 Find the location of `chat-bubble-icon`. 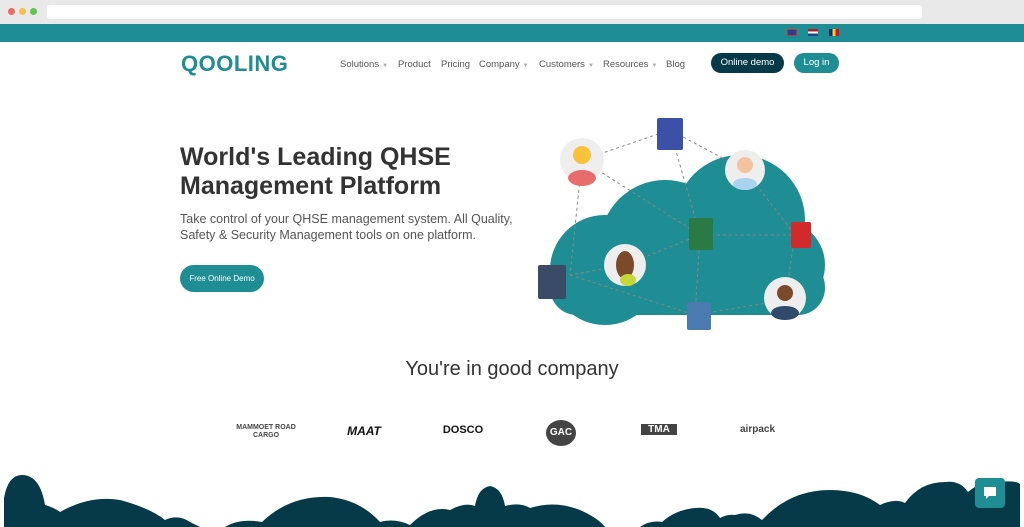

chat-bubble-icon is located at coordinates (990, 493).